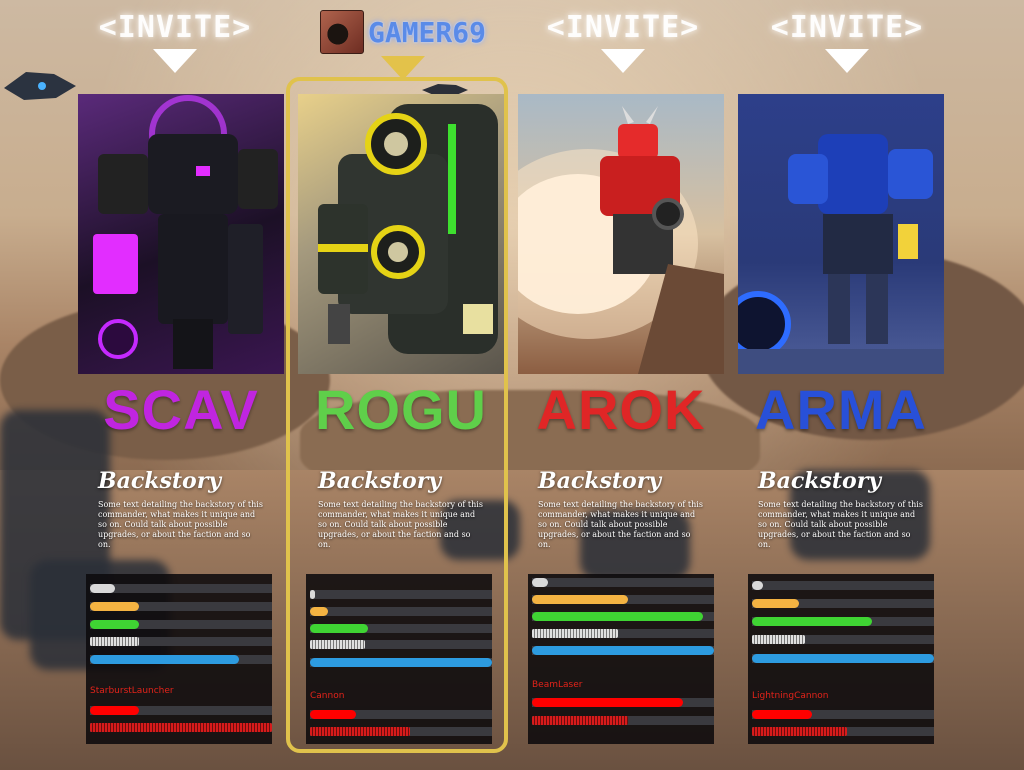 The width and height of the screenshot is (1024, 770). I want to click on player-name: GAMER69, so click(426, 32).